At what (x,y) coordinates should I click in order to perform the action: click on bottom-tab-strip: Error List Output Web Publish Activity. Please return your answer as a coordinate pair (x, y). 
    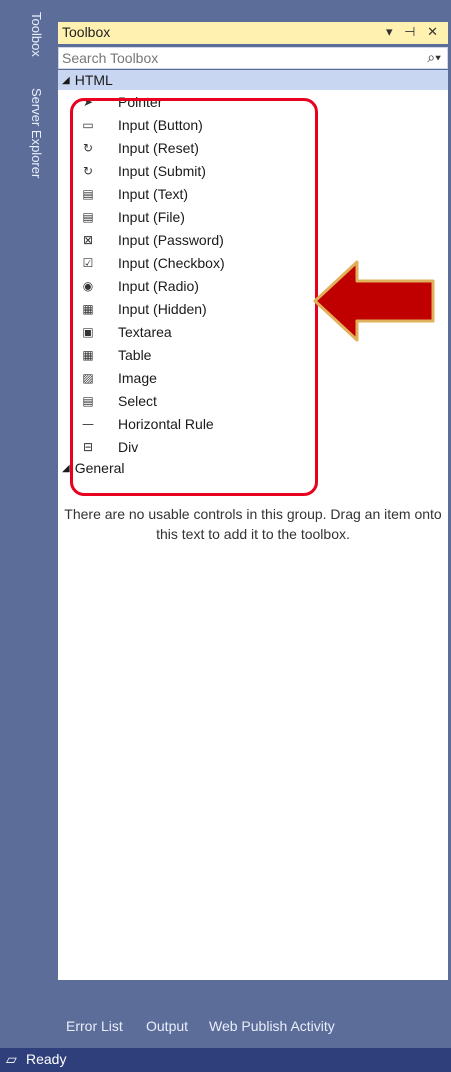
    Looking at the image, I should click on (254, 1029).